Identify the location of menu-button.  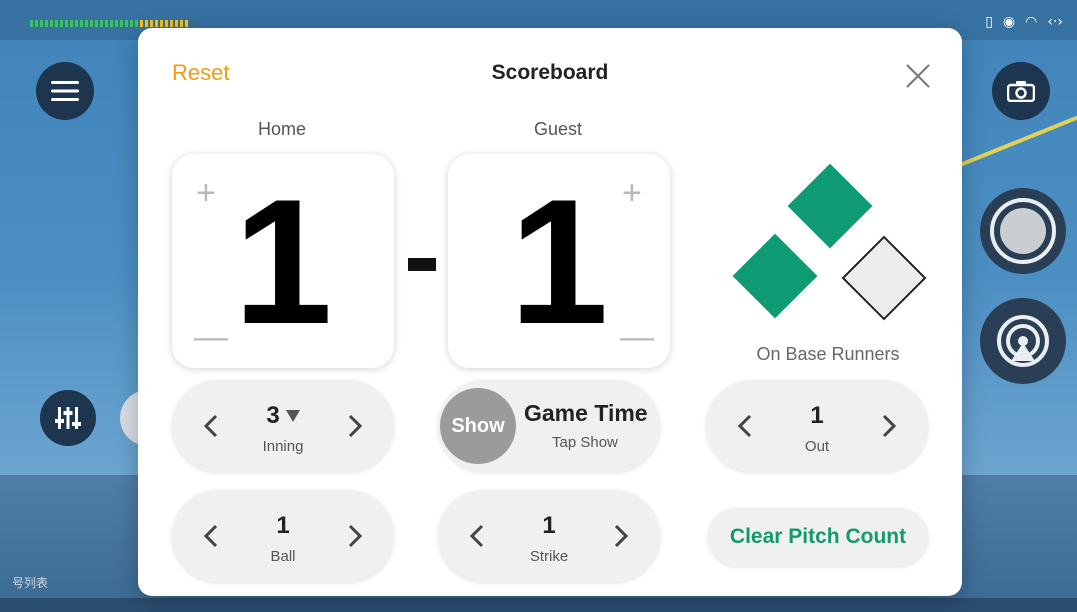
(65, 91).